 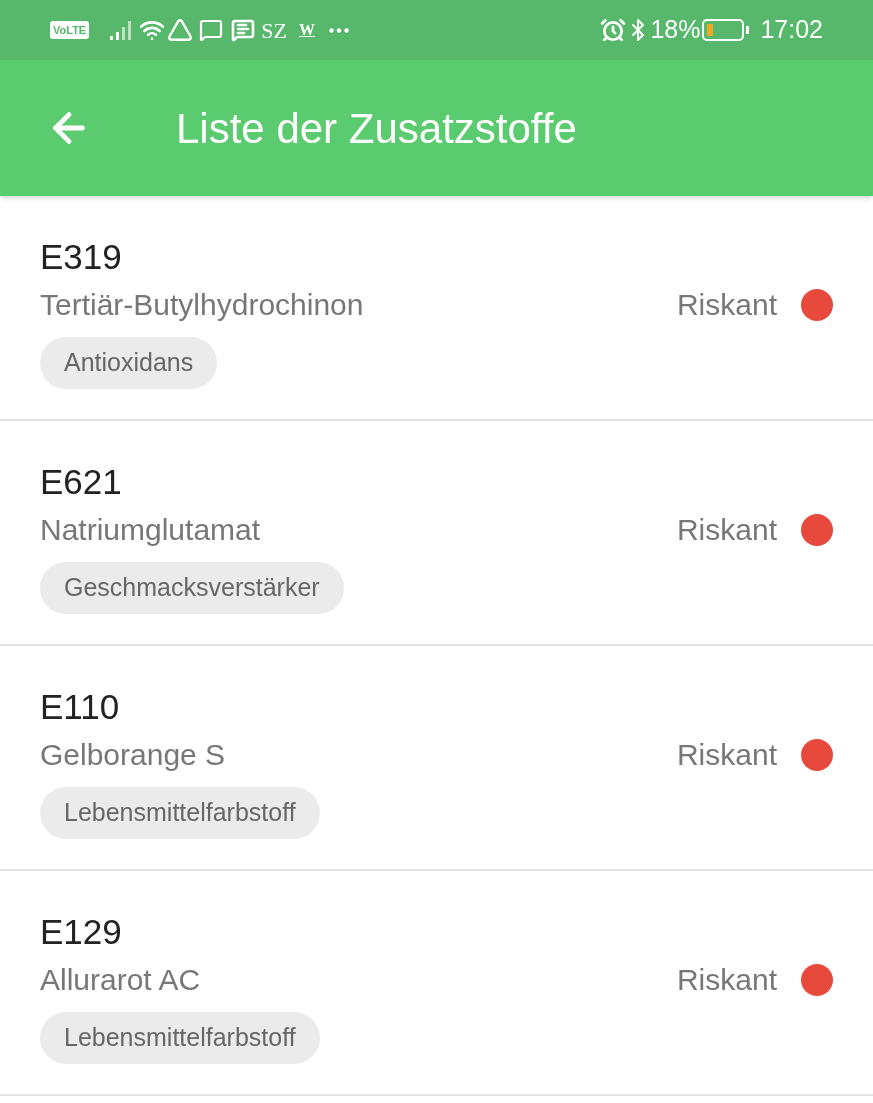 I want to click on additive-code: E319, so click(x=81, y=257).